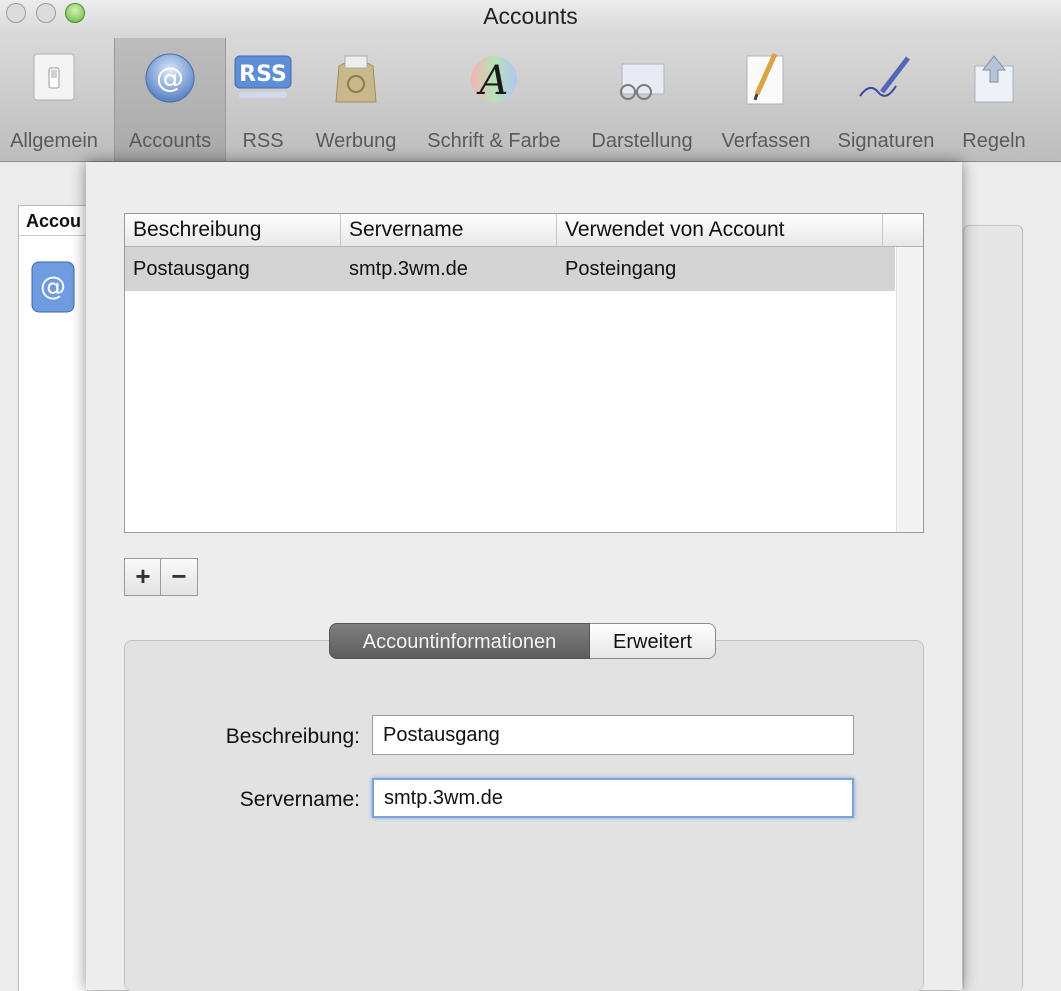 The height and width of the screenshot is (991, 1061). What do you see at coordinates (191, 269) in the screenshot?
I see `cell-beschreibung: Postausgang` at bounding box center [191, 269].